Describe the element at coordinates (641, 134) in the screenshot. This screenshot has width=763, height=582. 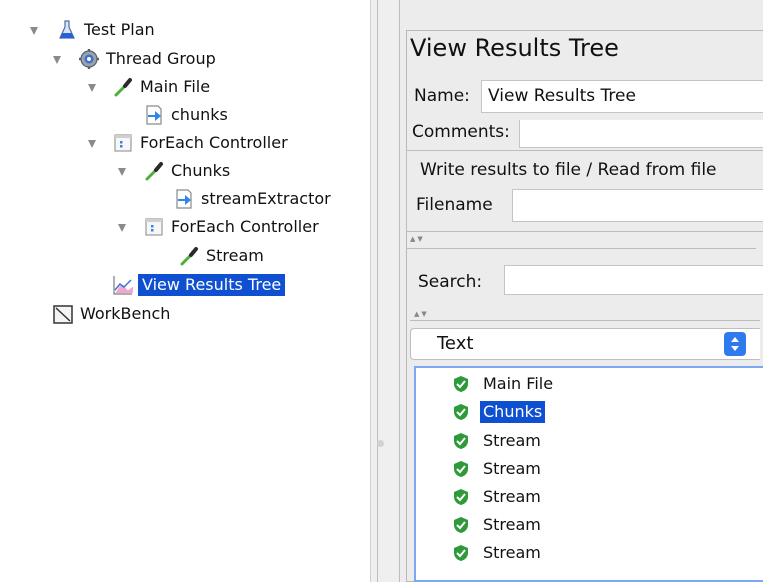
I see `comments-field` at that location.